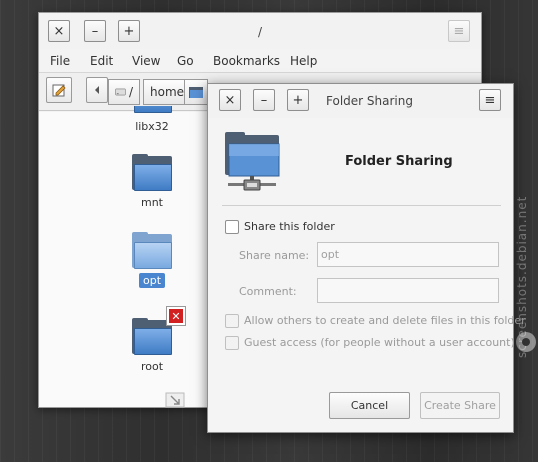 The width and height of the screenshot is (538, 462). What do you see at coordinates (408, 254) in the screenshot?
I see `share-name-field: opt` at bounding box center [408, 254].